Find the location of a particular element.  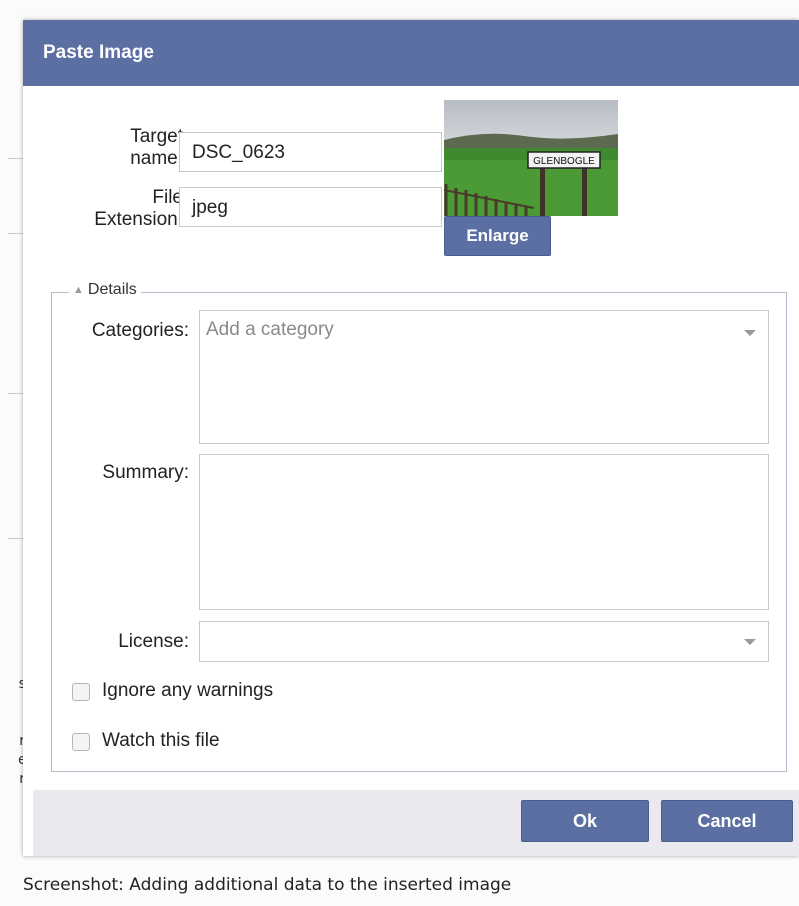

summary-label: Summary: is located at coordinates (145, 472).